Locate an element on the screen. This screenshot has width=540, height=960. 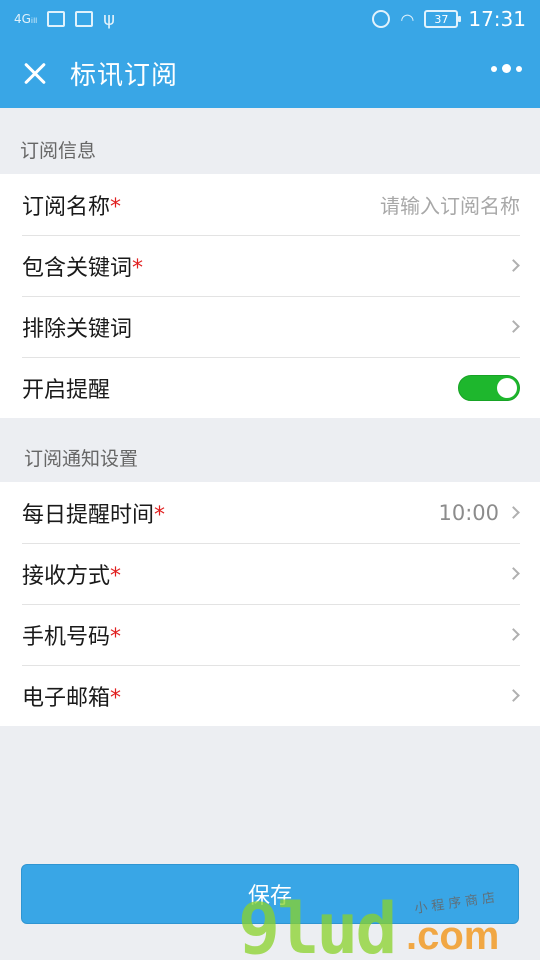
row-label: 电子邮箱 is located at coordinates (66, 698).